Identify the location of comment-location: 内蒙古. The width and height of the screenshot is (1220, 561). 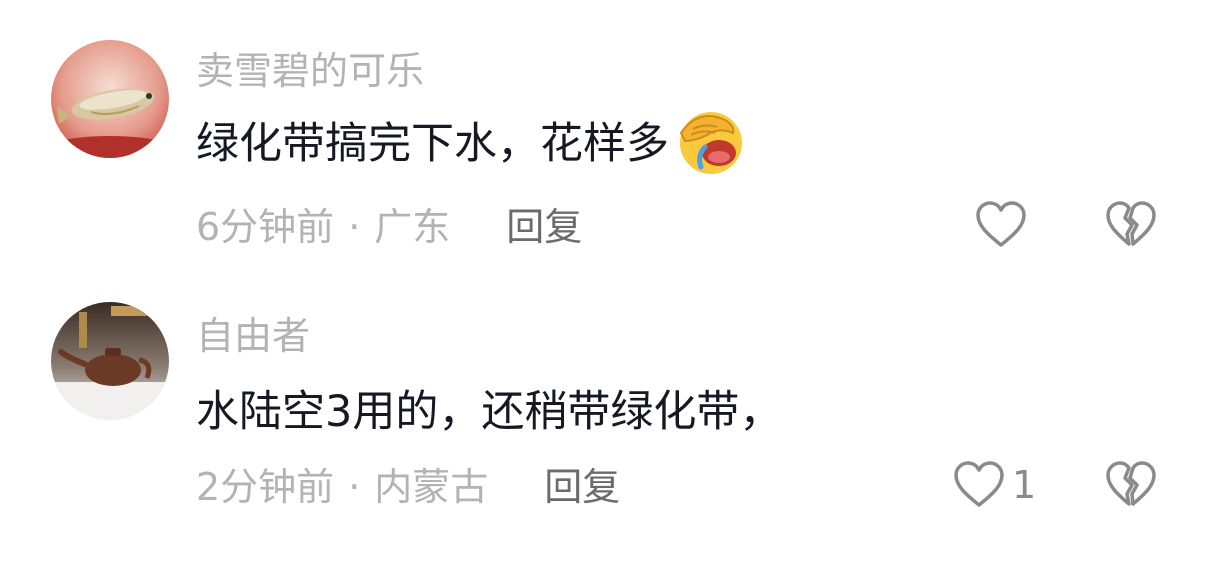
(431, 487).